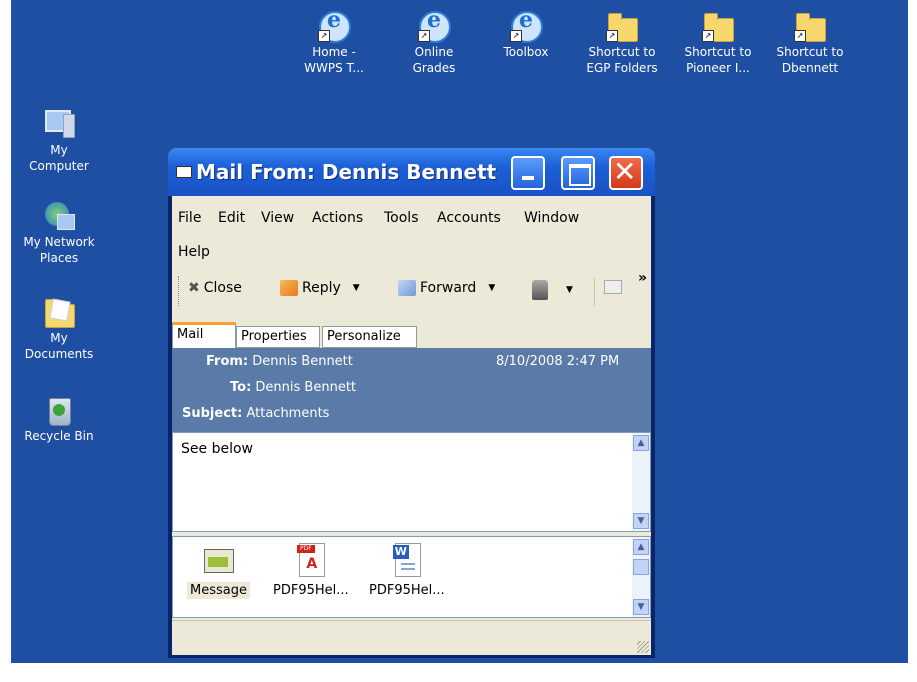  What do you see at coordinates (222, 288) in the screenshot?
I see `close-button-label: Close` at bounding box center [222, 288].